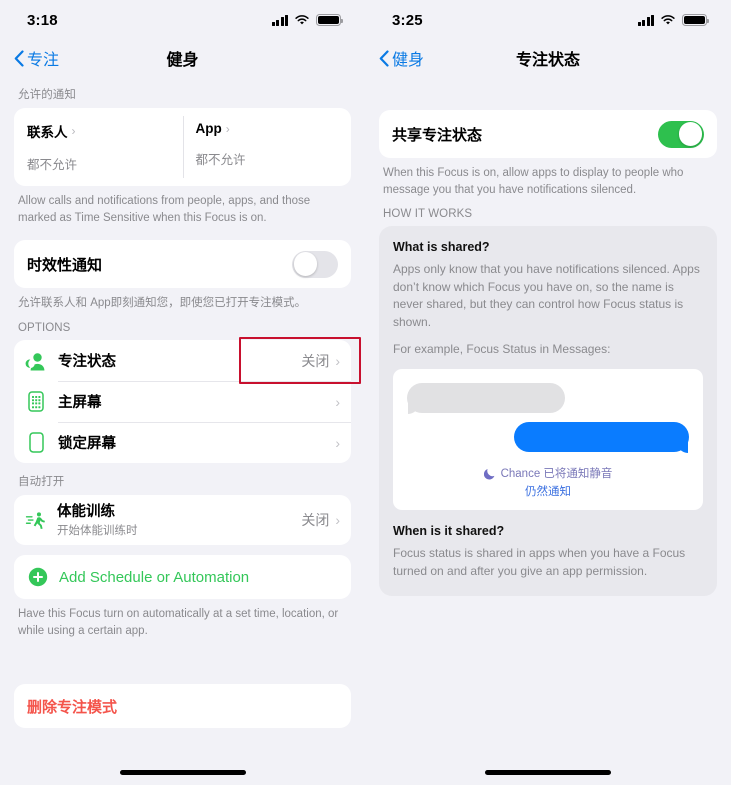  What do you see at coordinates (548, 58) in the screenshot?
I see `navigation-bar: 健身 专注状态` at bounding box center [548, 58].